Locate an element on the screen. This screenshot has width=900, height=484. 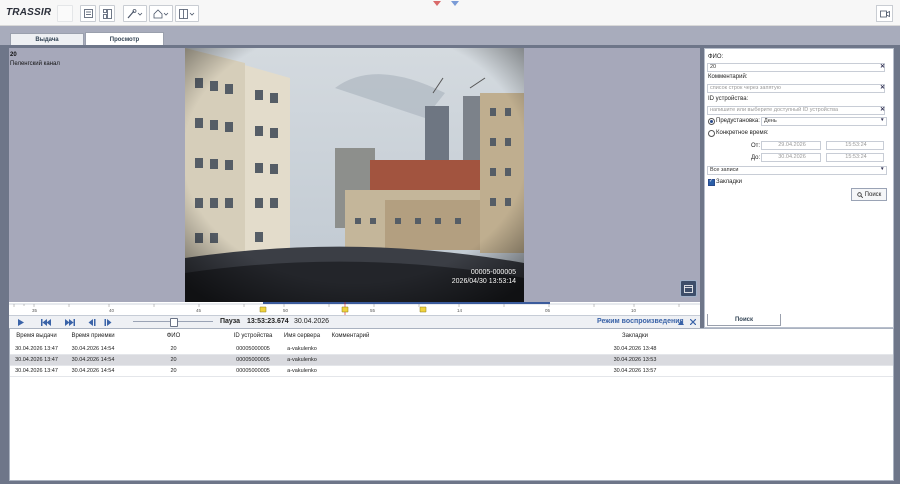
search-icon is located at coordinates (859, 194).